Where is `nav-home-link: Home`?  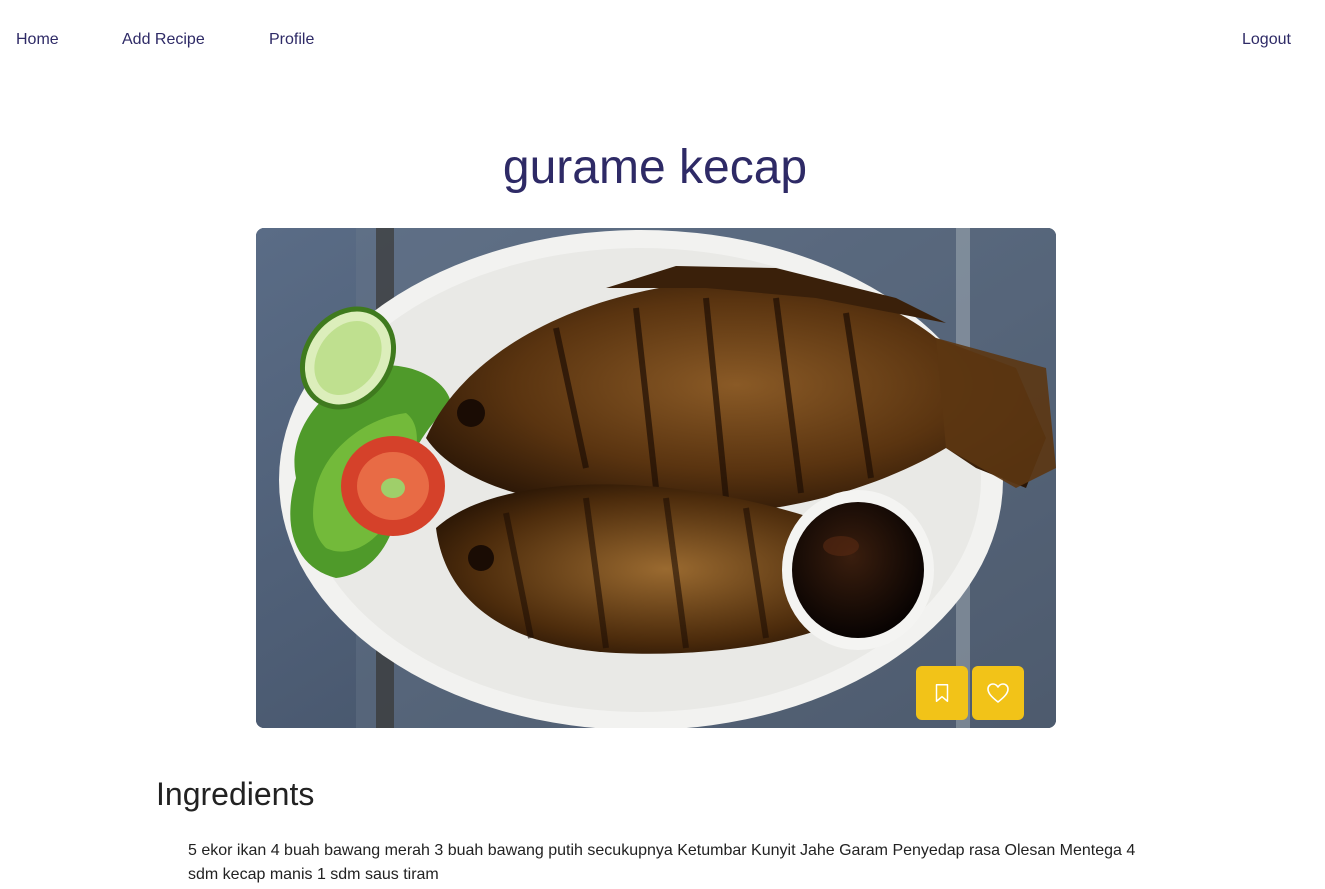 nav-home-link: Home is located at coordinates (37, 40).